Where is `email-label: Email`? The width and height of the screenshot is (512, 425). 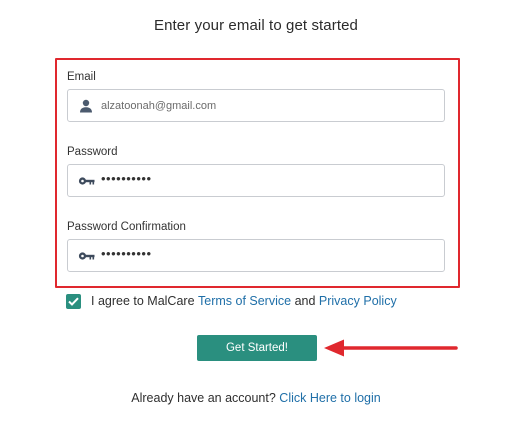
email-label: Email is located at coordinates (81, 77).